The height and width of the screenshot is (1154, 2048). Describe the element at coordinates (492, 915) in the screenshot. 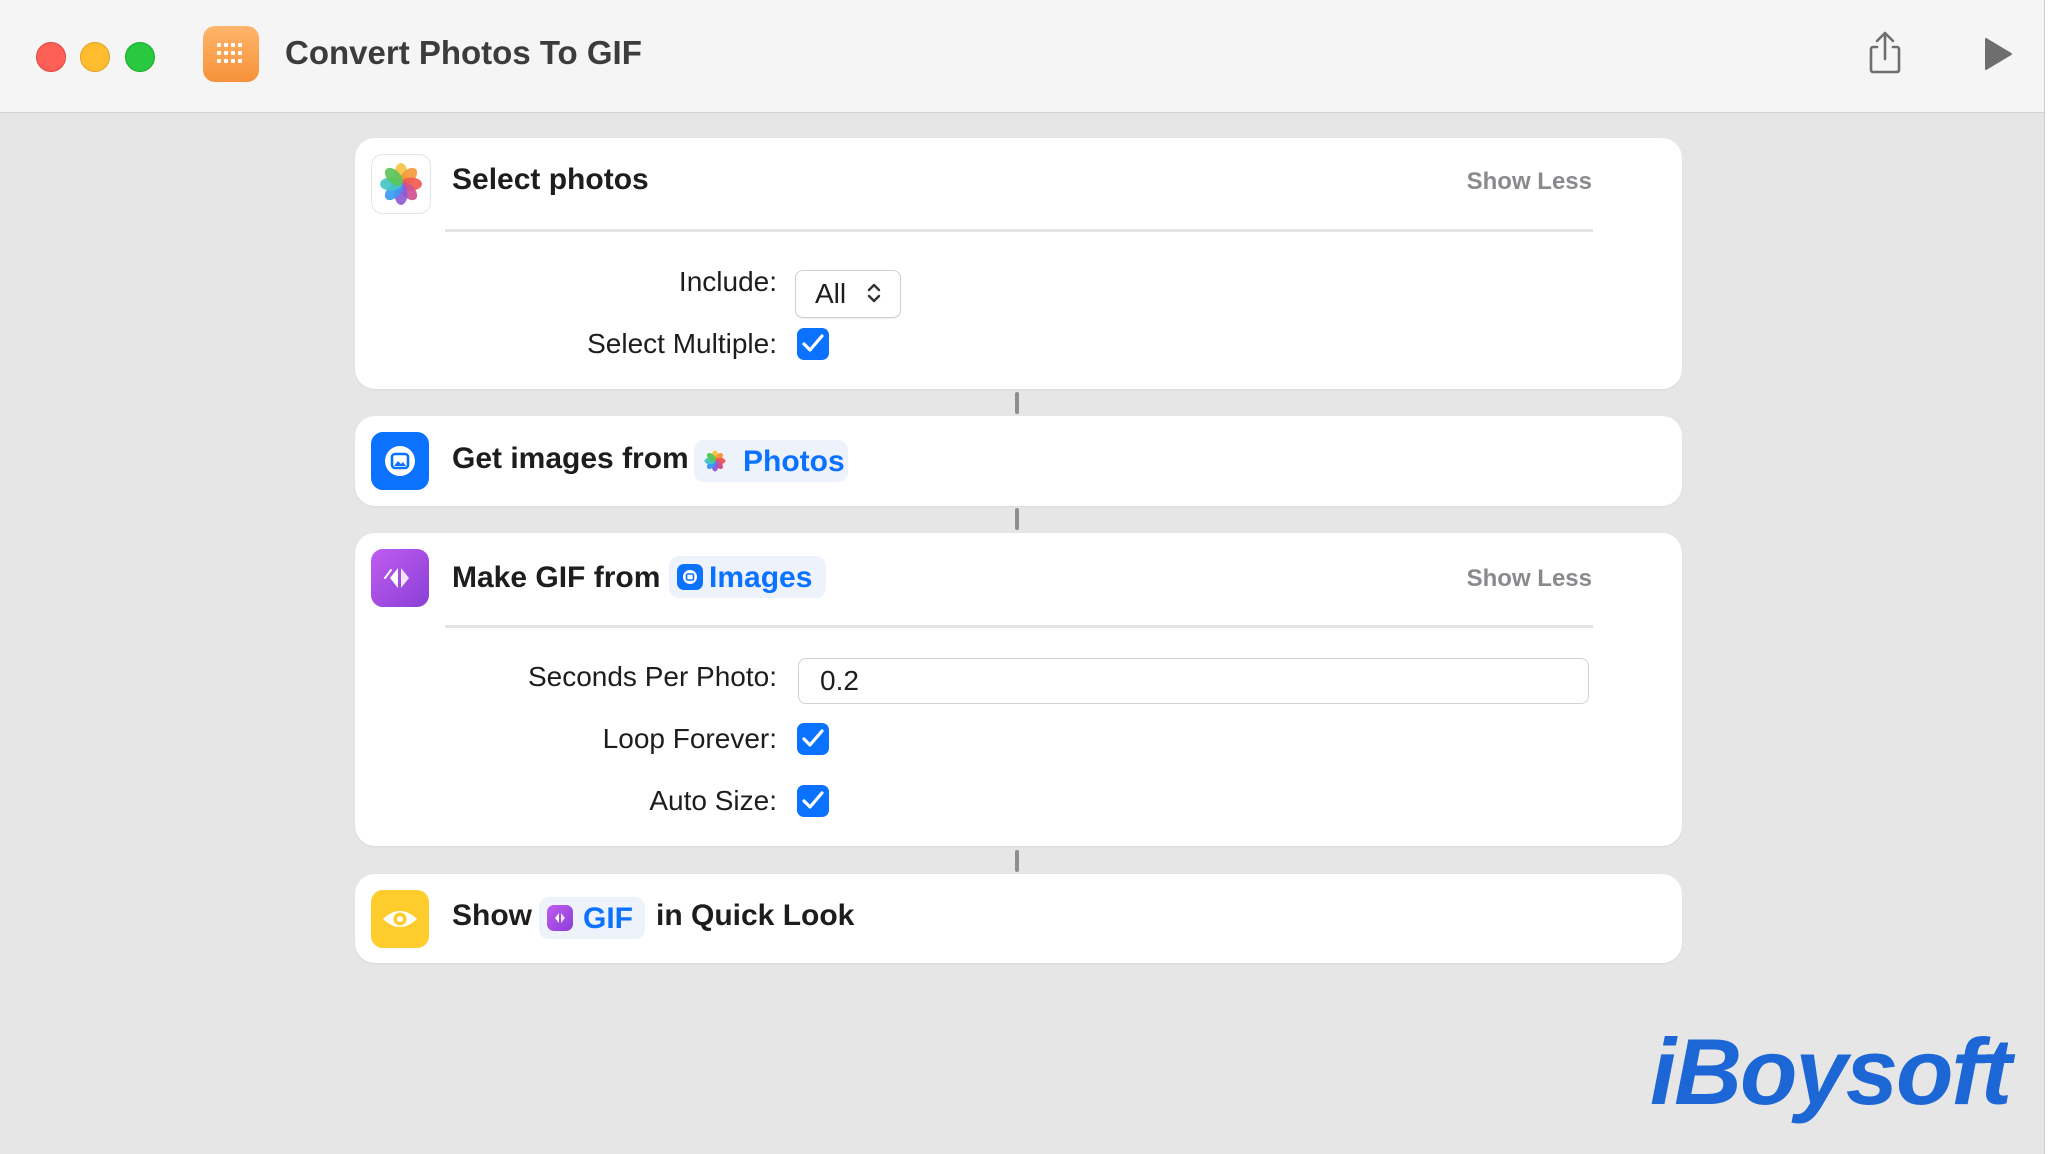

I see `action-title-prefix: Show` at that location.